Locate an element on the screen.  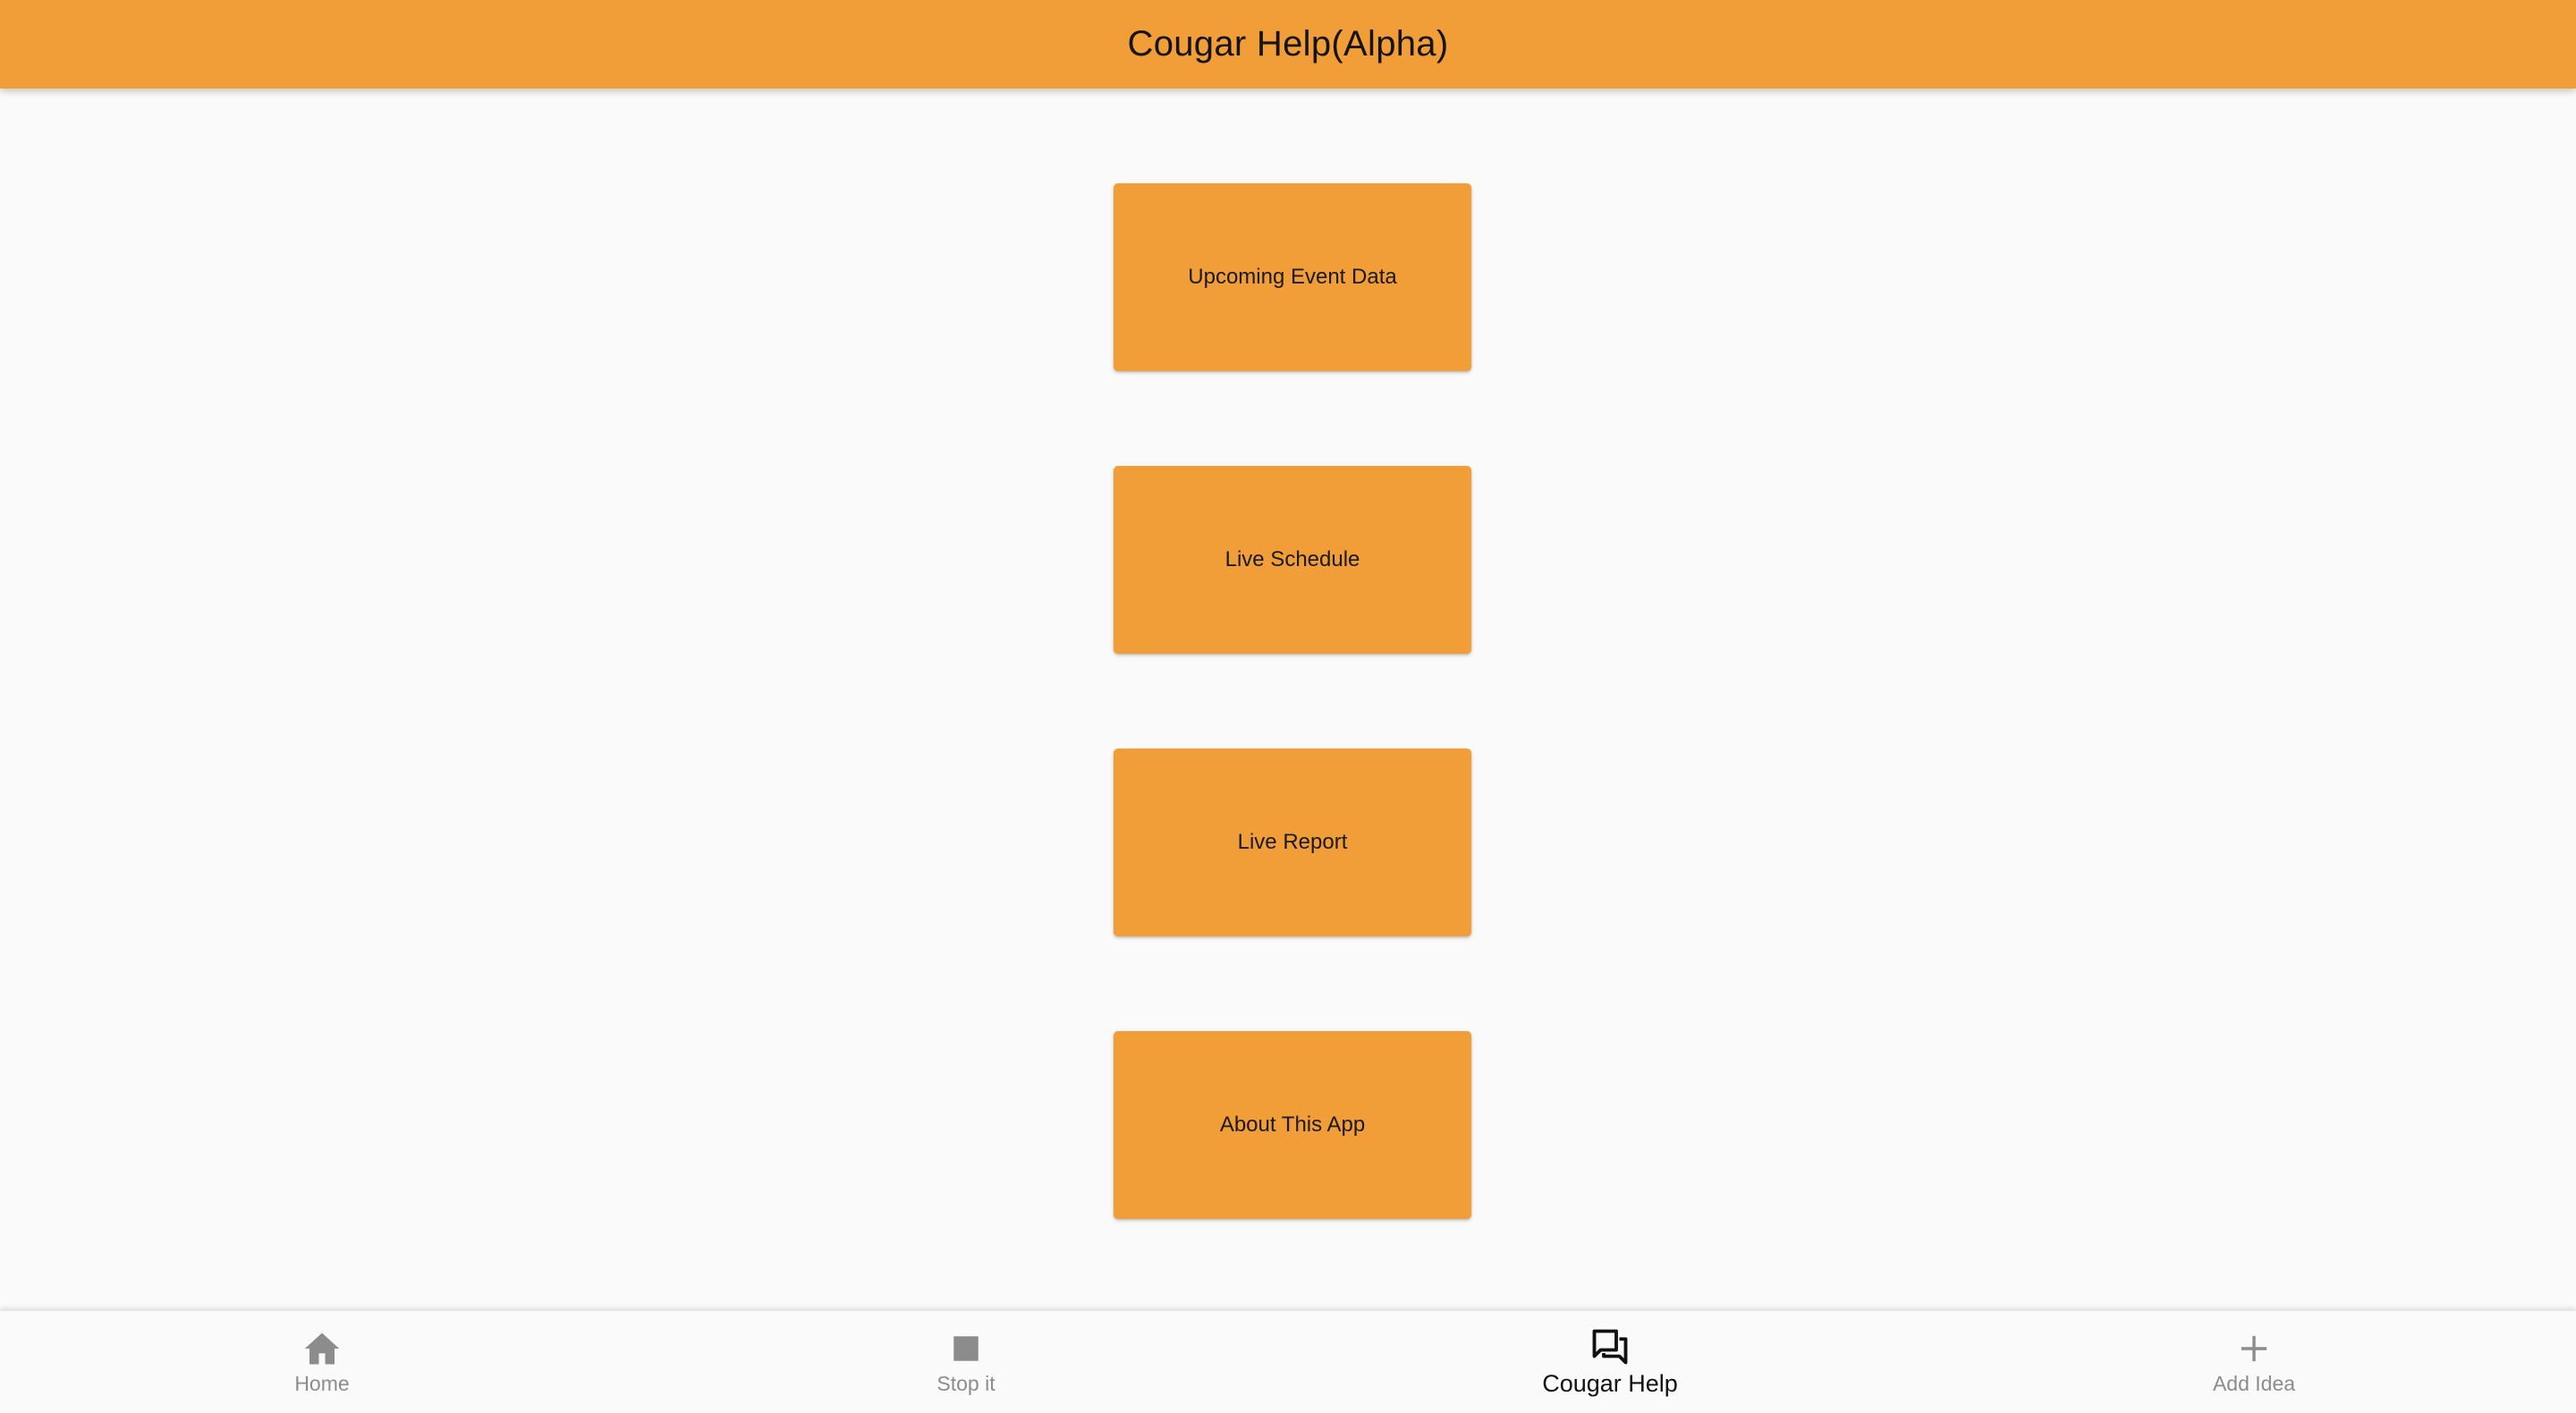
nav-label-cougar-help: Cougar Help is located at coordinates (1610, 1383).